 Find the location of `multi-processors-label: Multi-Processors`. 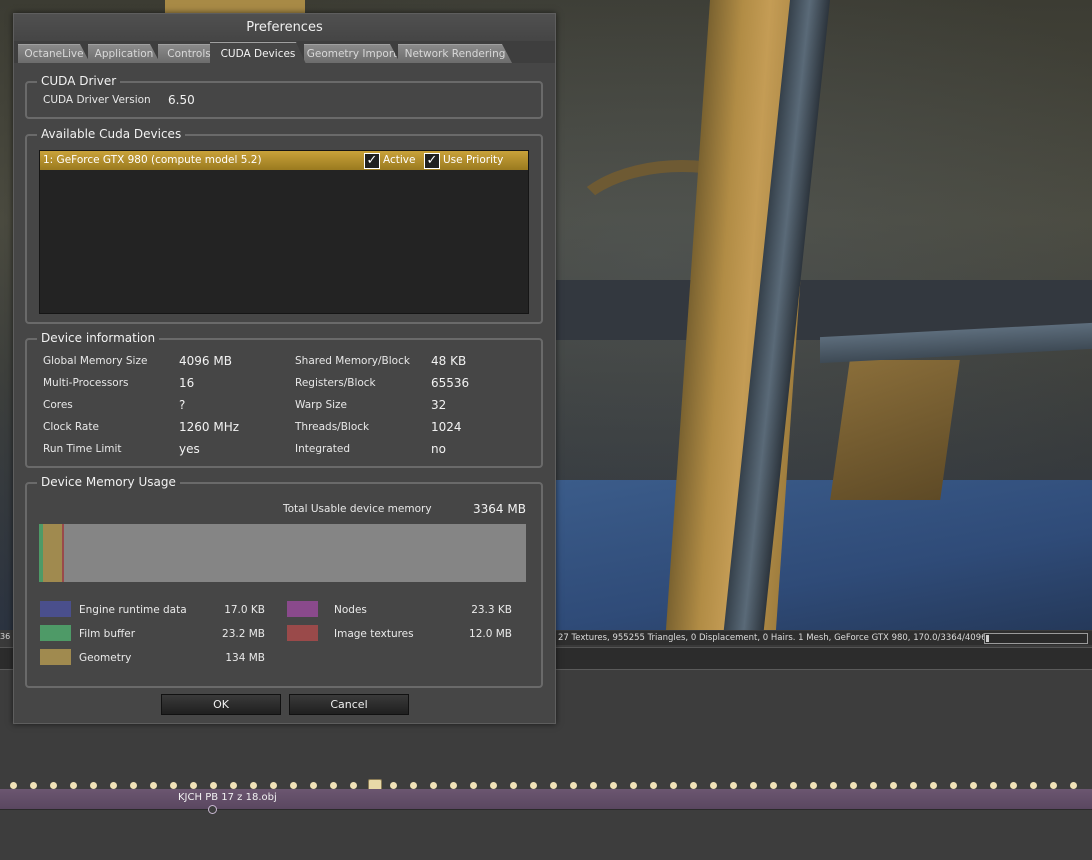

multi-processors-label: Multi-Processors is located at coordinates (86, 383).